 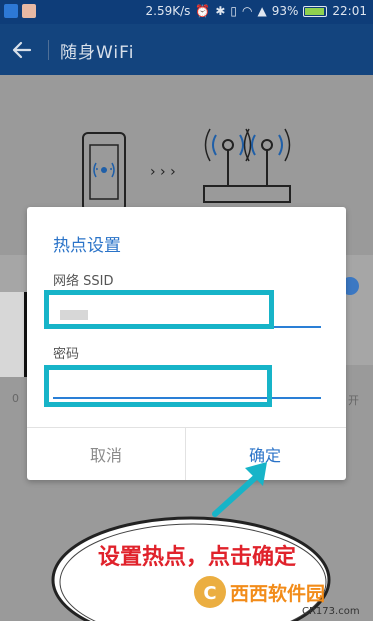 I want to click on page-title: 随身WiFi, so click(x=97, y=53).